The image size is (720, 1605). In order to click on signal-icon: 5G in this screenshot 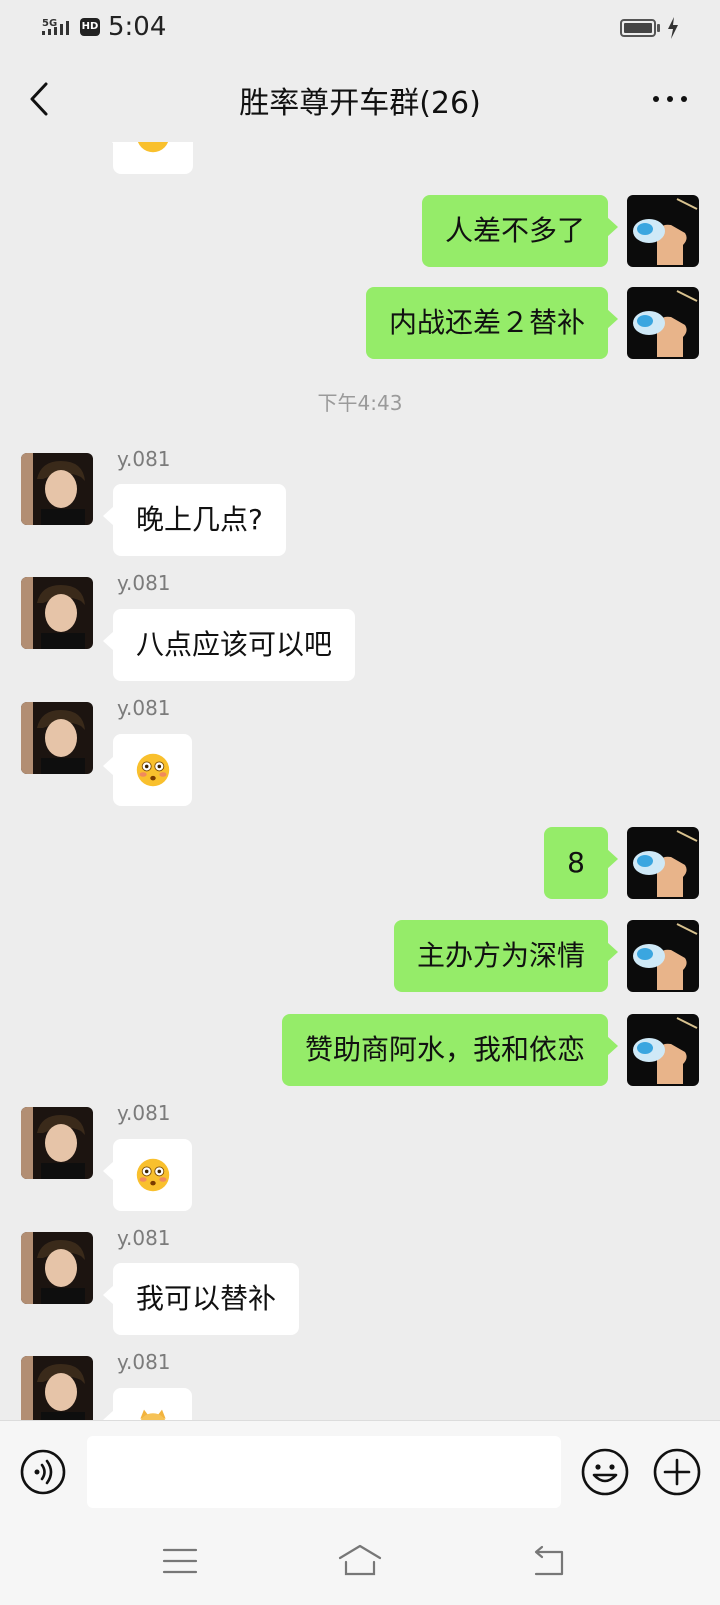, I will do `click(55, 26)`.